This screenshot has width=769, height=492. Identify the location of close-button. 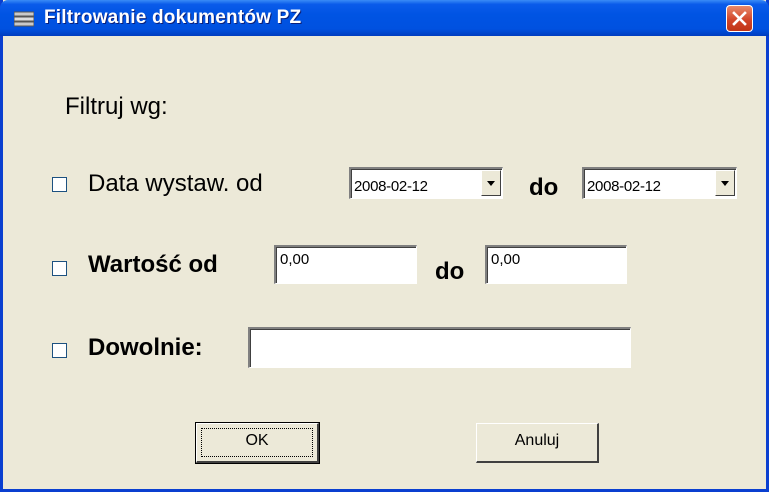
(739, 18).